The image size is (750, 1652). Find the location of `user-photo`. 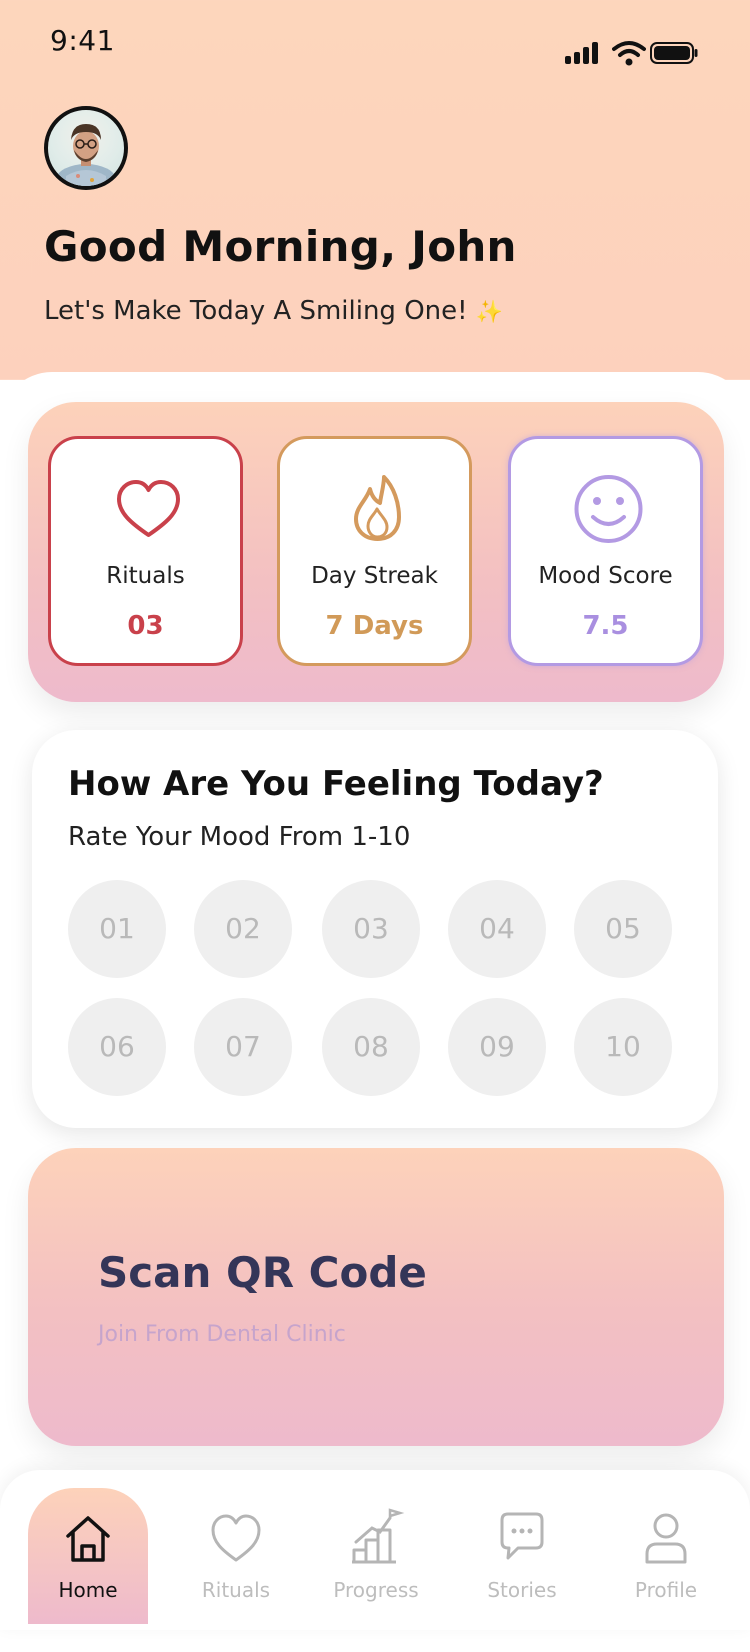

user-photo is located at coordinates (86, 155).